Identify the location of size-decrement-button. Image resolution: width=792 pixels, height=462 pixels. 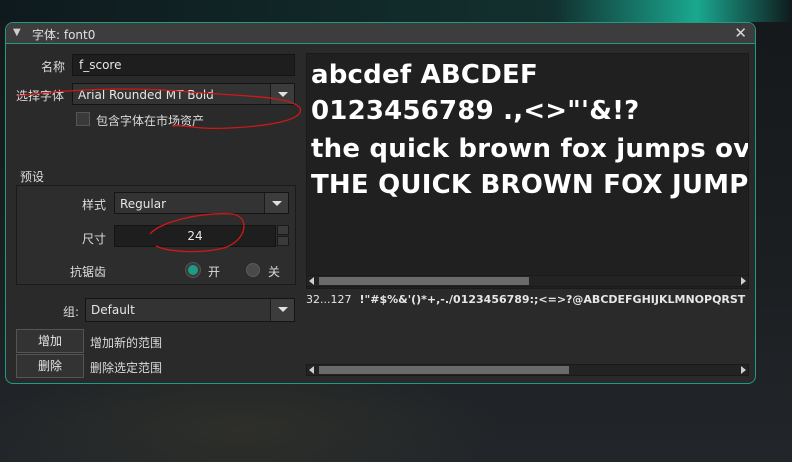
(283, 241).